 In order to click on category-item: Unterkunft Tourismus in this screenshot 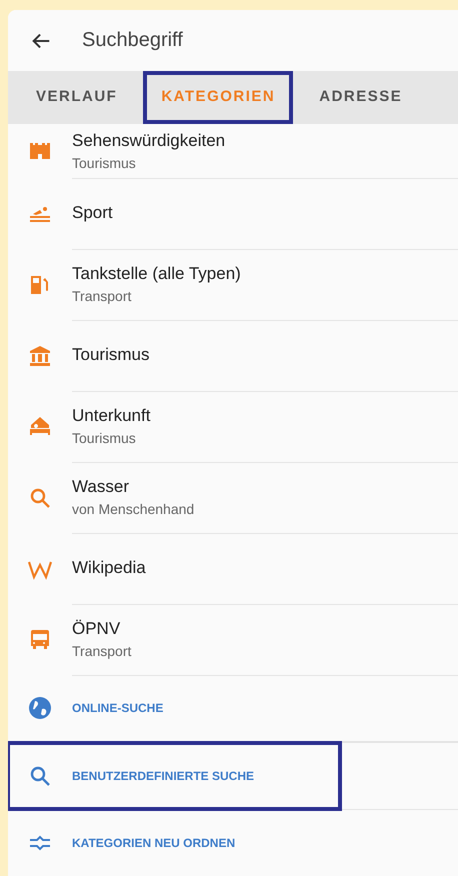, I will do `click(233, 426)`.